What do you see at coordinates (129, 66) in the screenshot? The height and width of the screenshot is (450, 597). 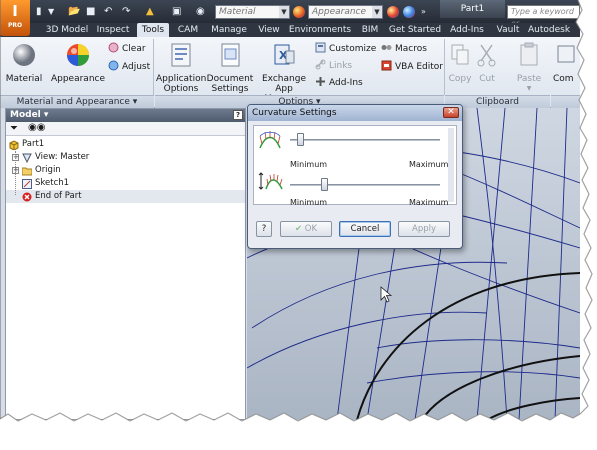 I see `adjust-button: Adjust` at bounding box center [129, 66].